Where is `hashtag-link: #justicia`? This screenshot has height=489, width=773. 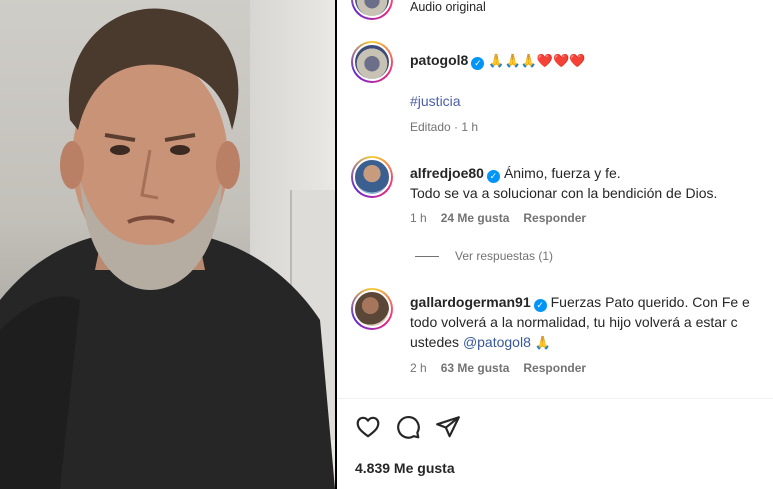 hashtag-link: #justicia is located at coordinates (435, 101).